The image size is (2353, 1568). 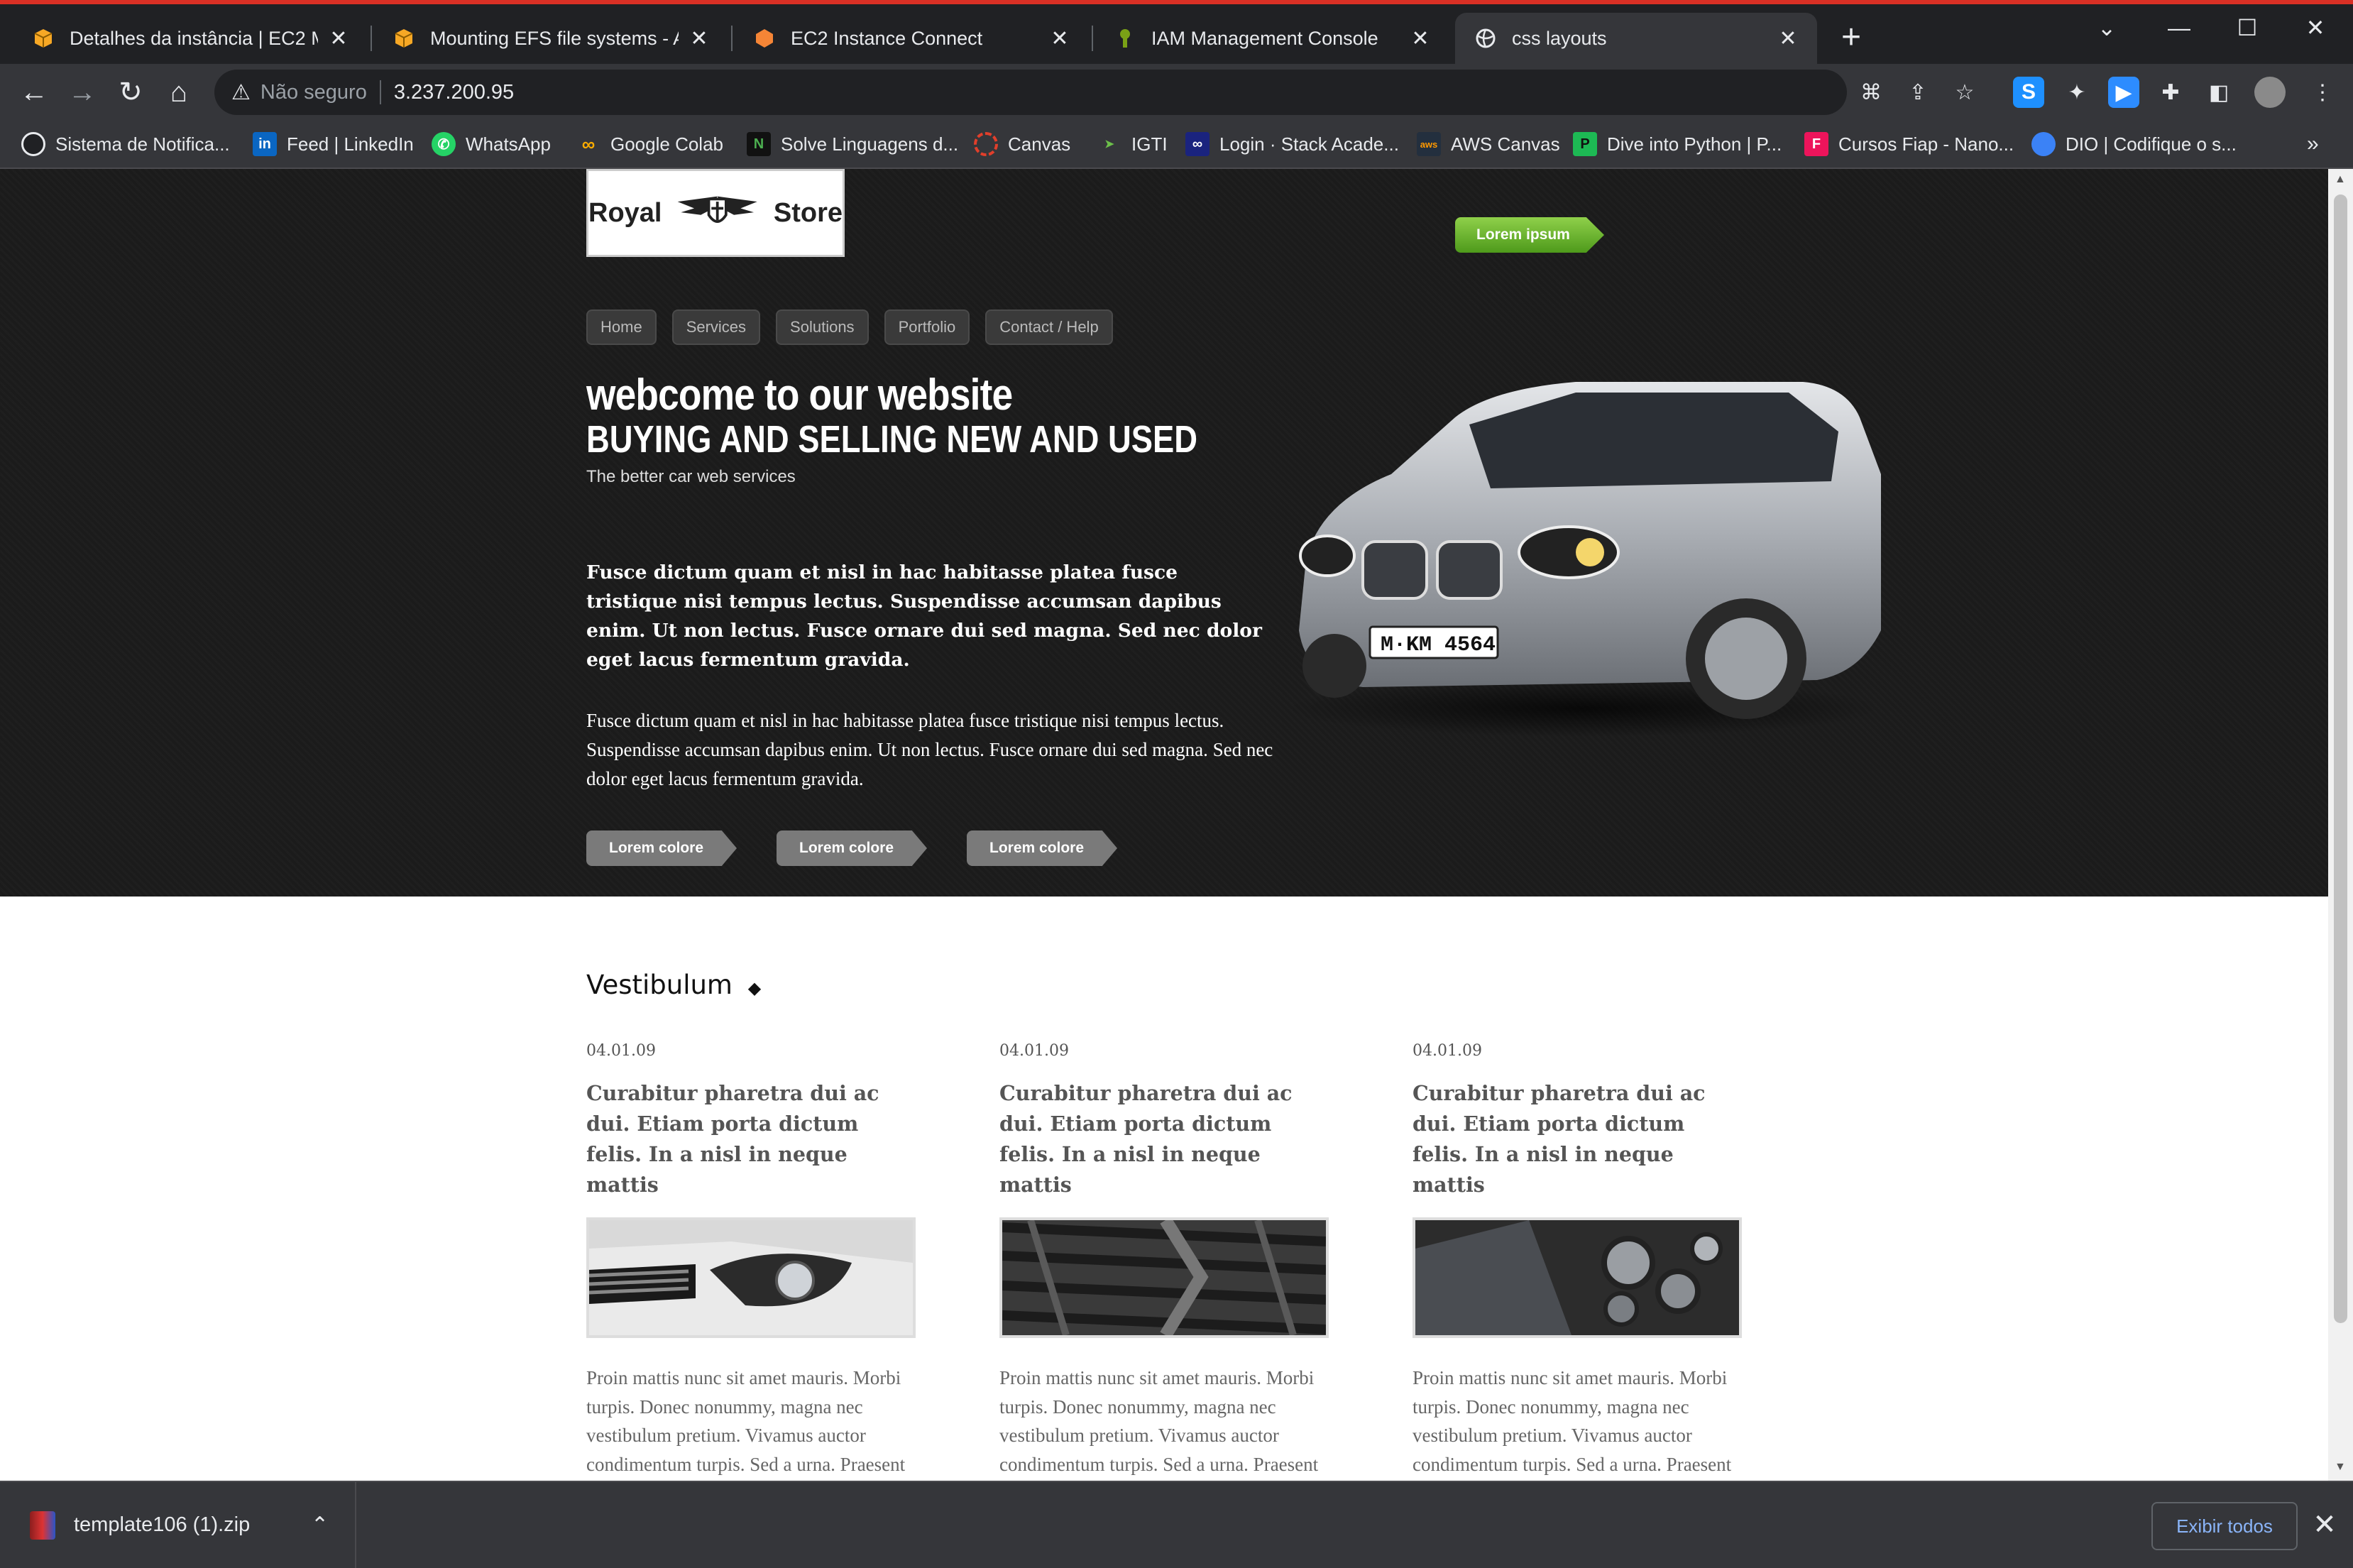 I want to click on hero-title: webcome to our website, so click(x=800, y=395).